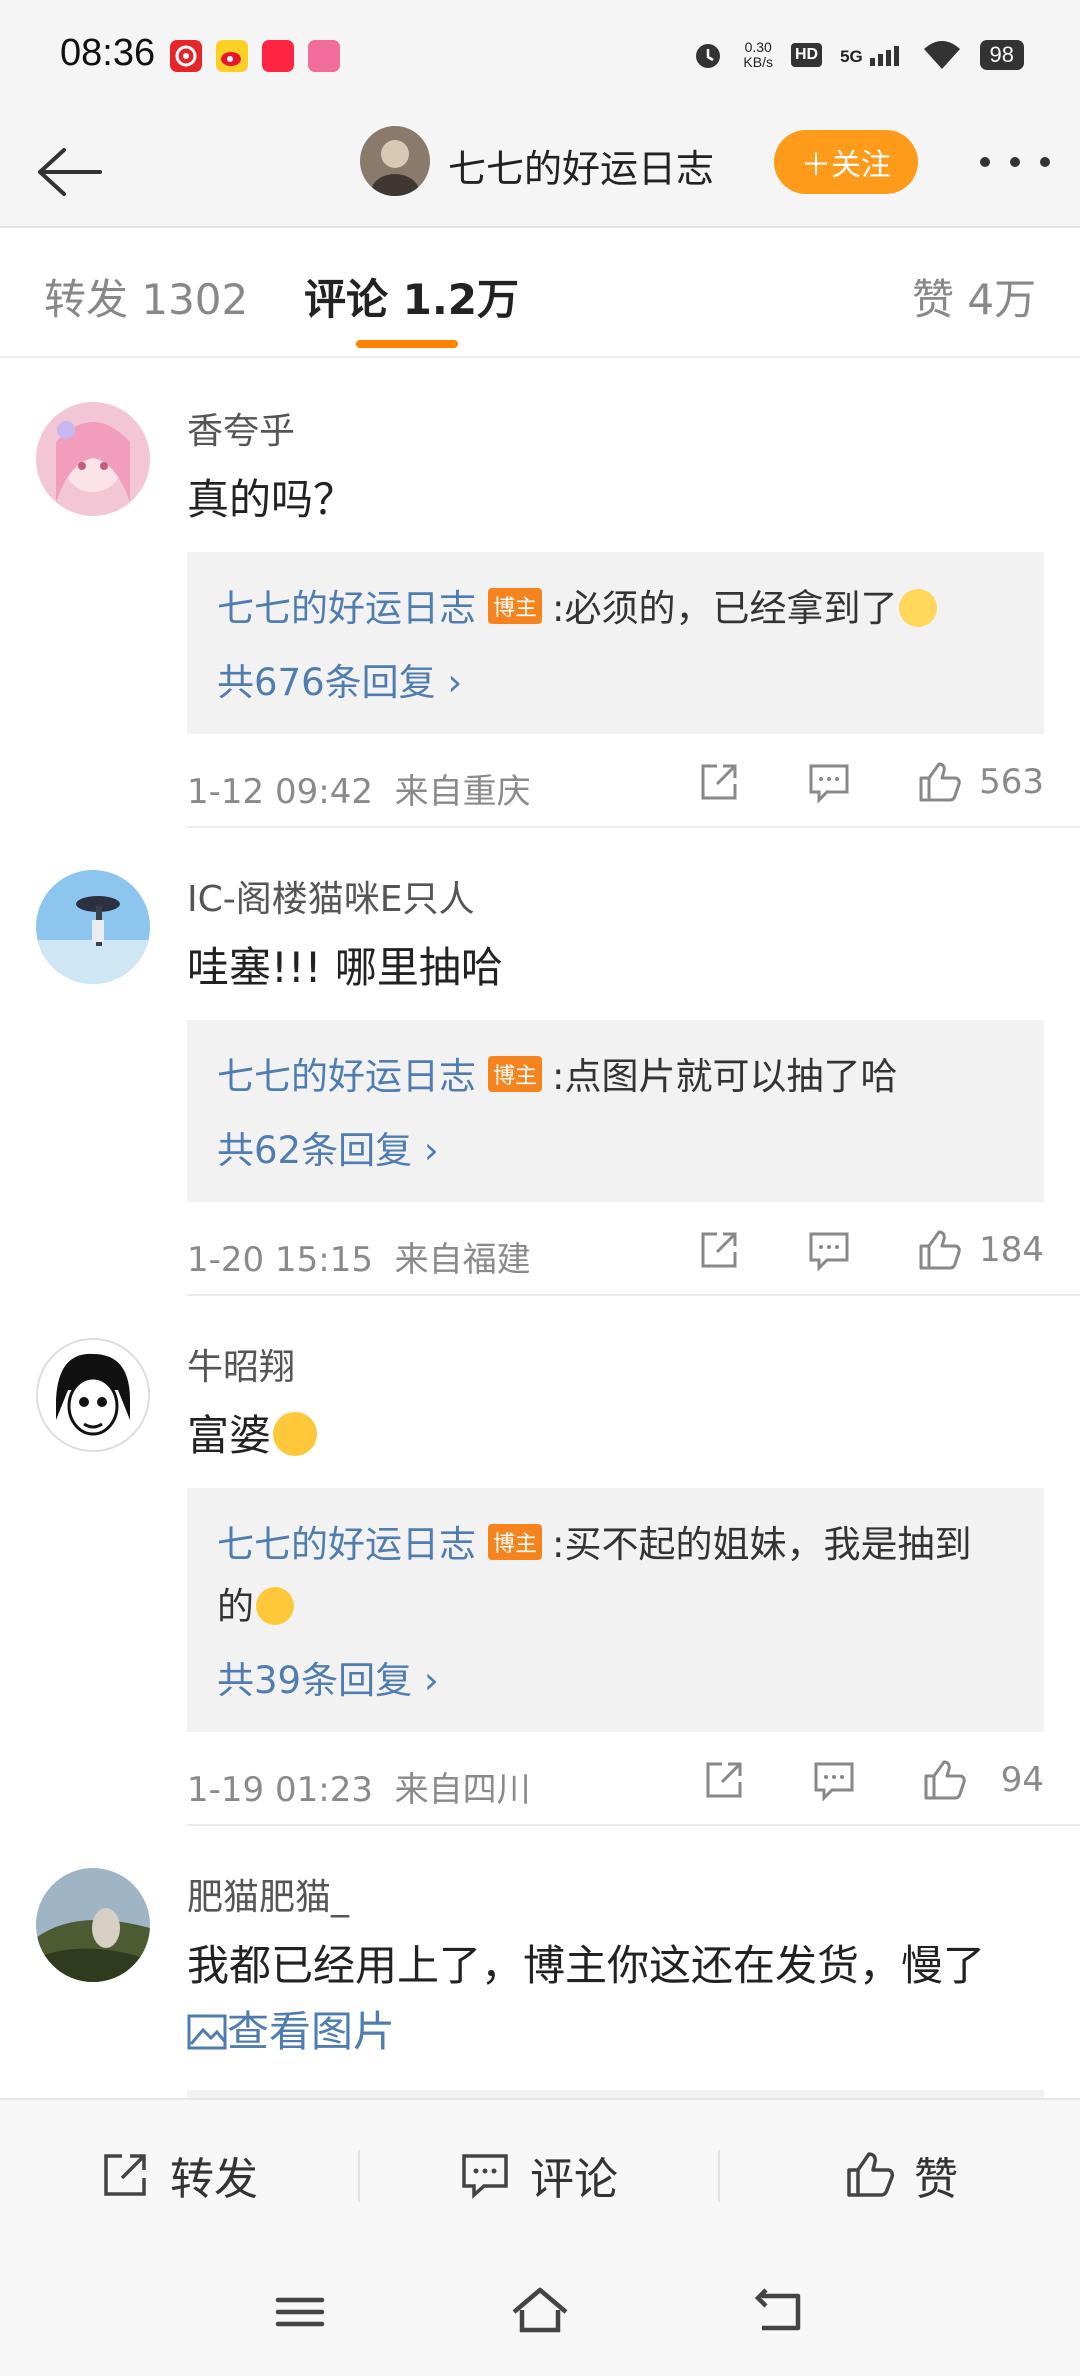 This screenshot has height=2376, width=1080. I want to click on notification-icons, so click(255, 56).